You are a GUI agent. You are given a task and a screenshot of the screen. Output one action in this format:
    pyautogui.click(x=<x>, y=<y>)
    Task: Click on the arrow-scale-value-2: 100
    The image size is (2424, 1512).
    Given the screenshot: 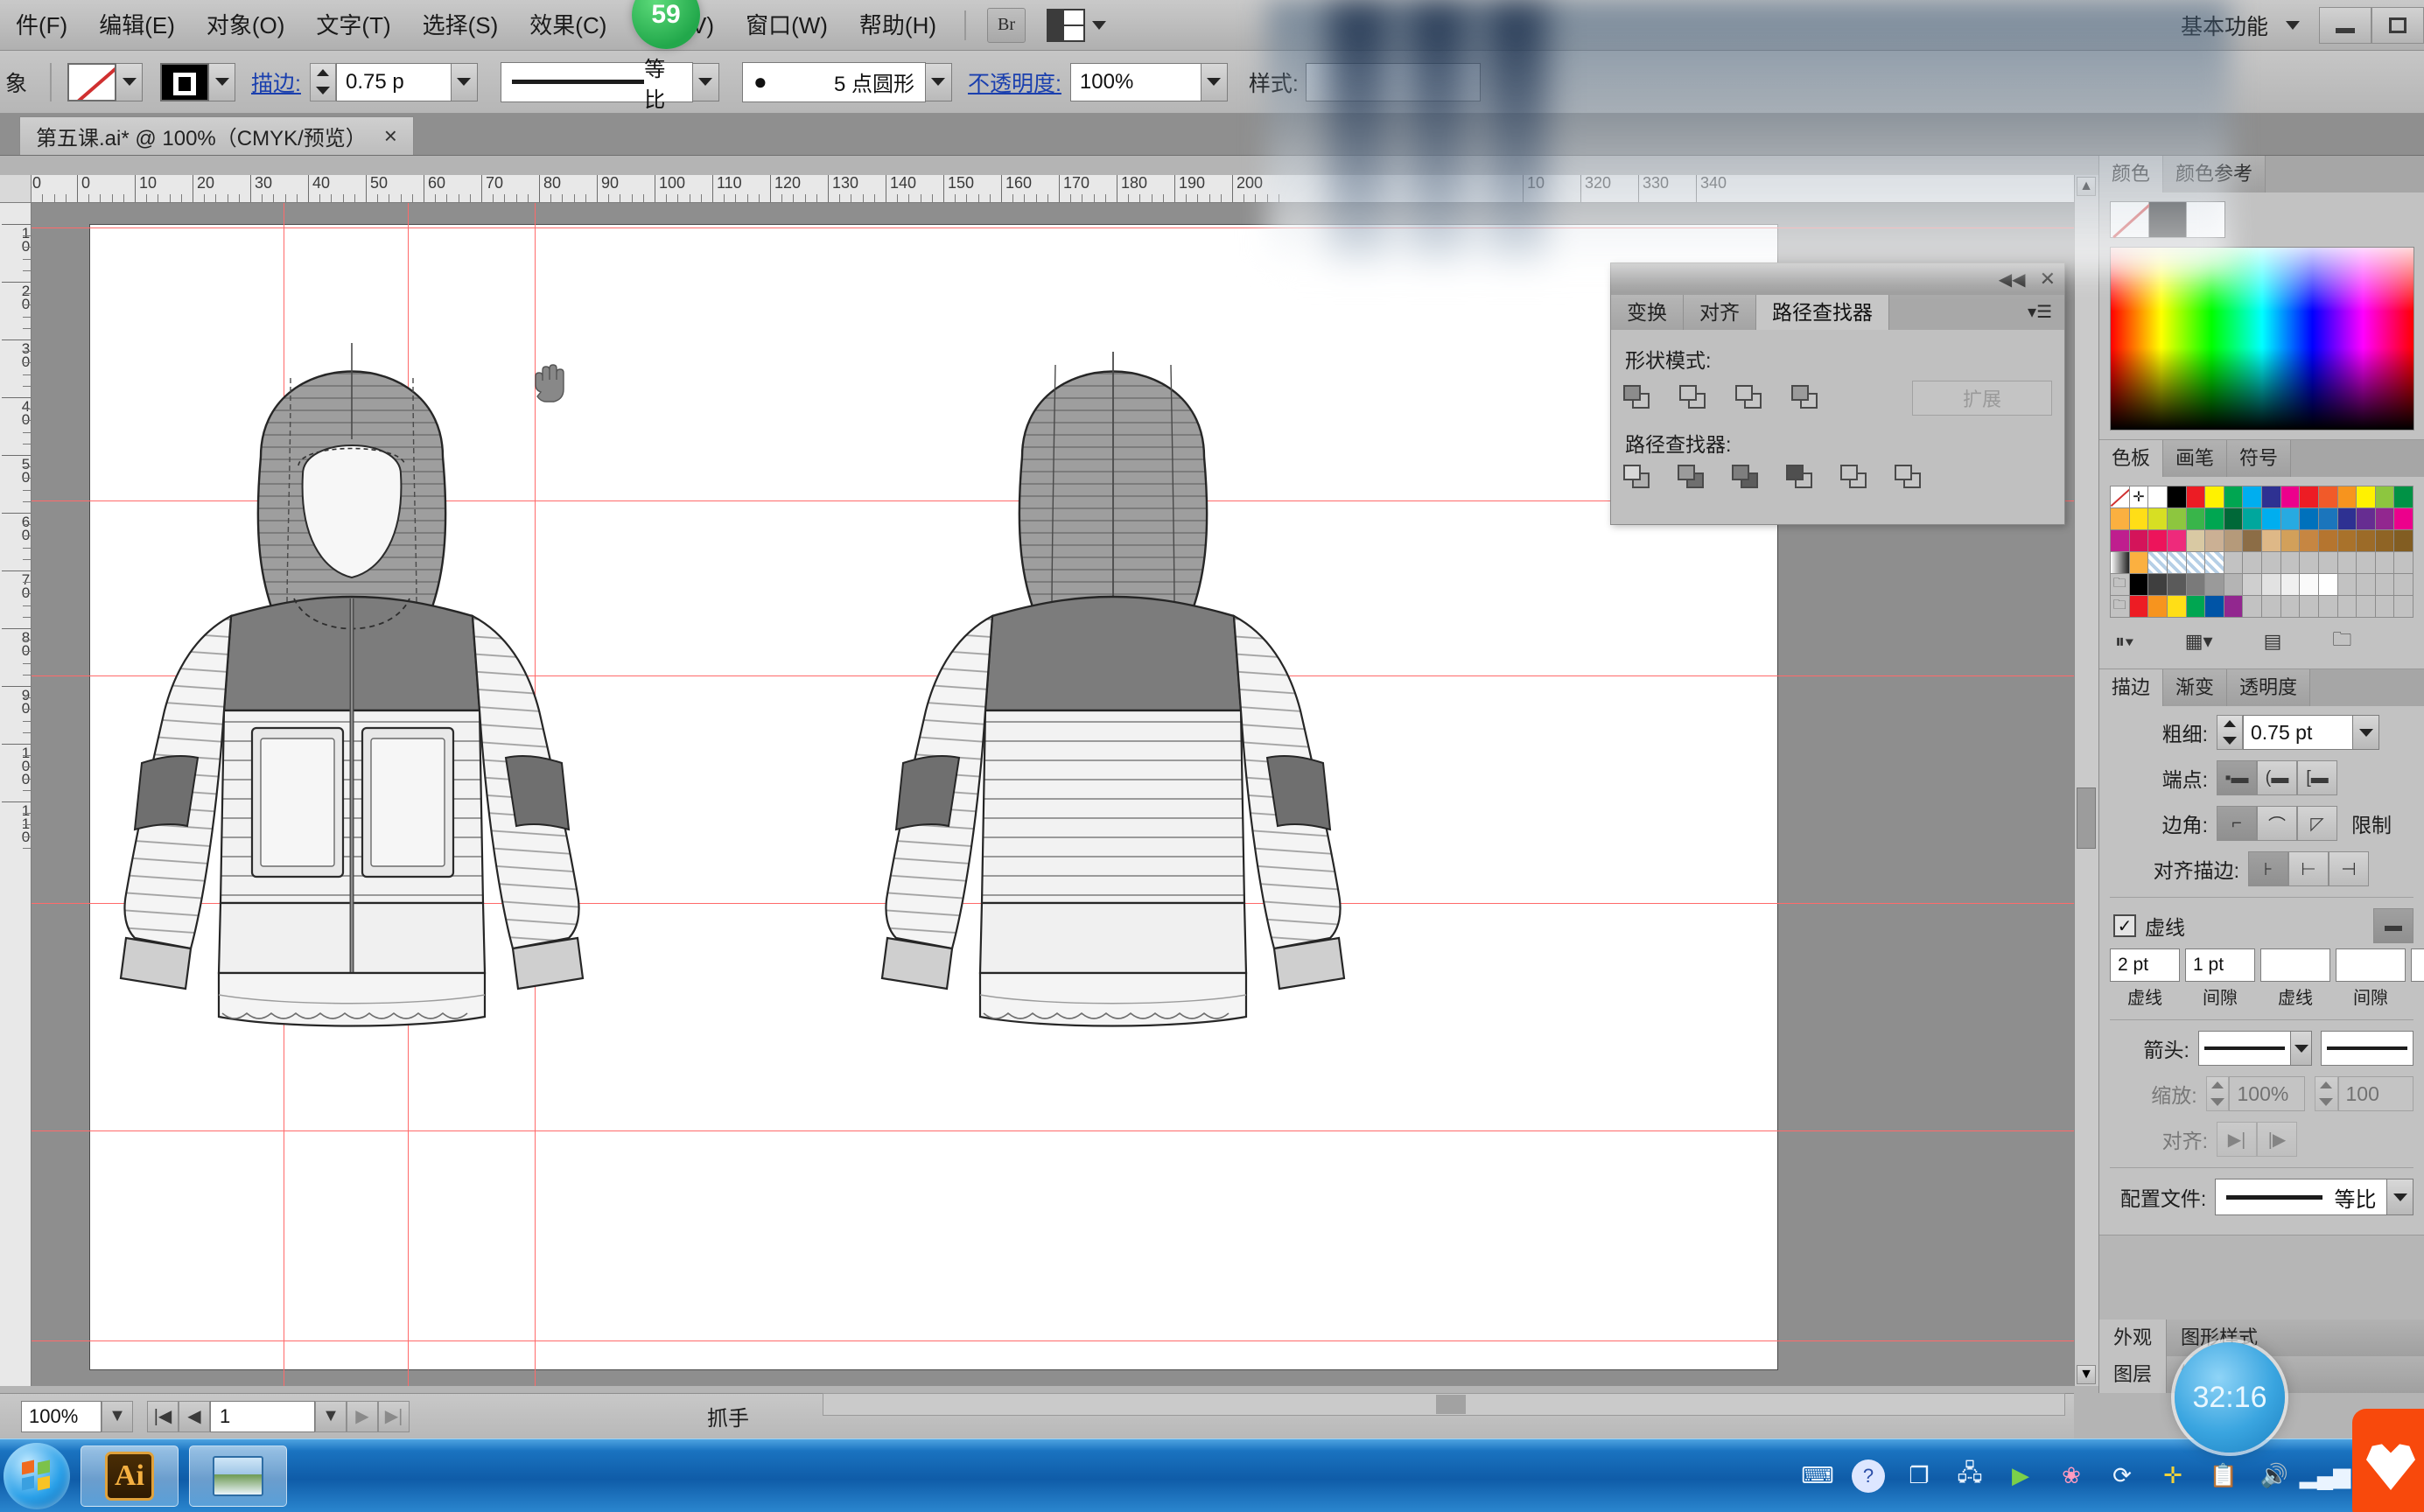 What is the action you would take?
    pyautogui.click(x=2375, y=1093)
    